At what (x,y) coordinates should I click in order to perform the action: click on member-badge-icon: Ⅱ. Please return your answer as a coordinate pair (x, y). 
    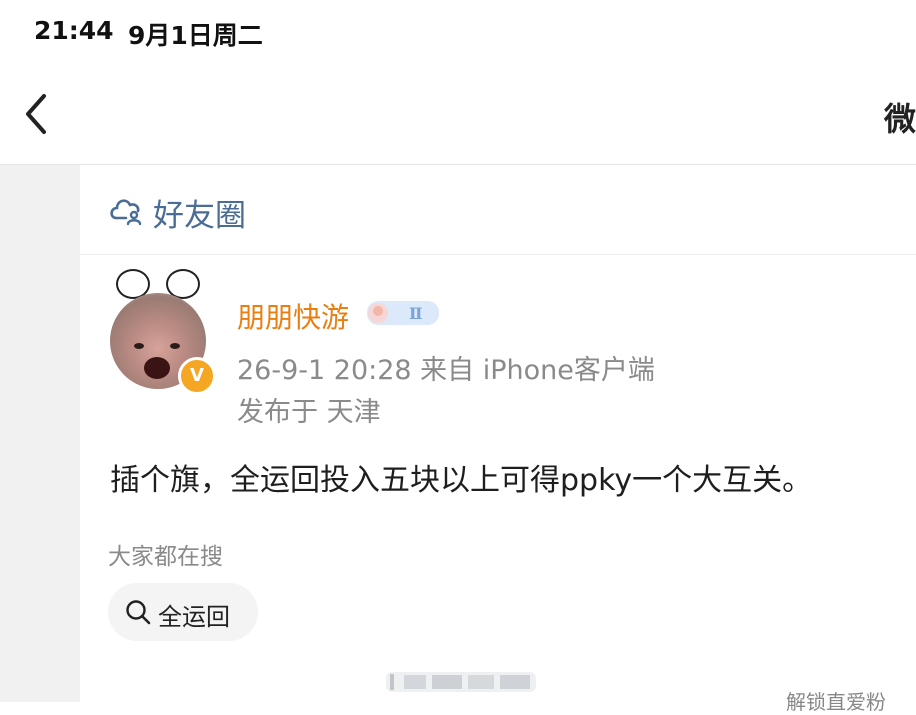
    Looking at the image, I should click on (403, 313).